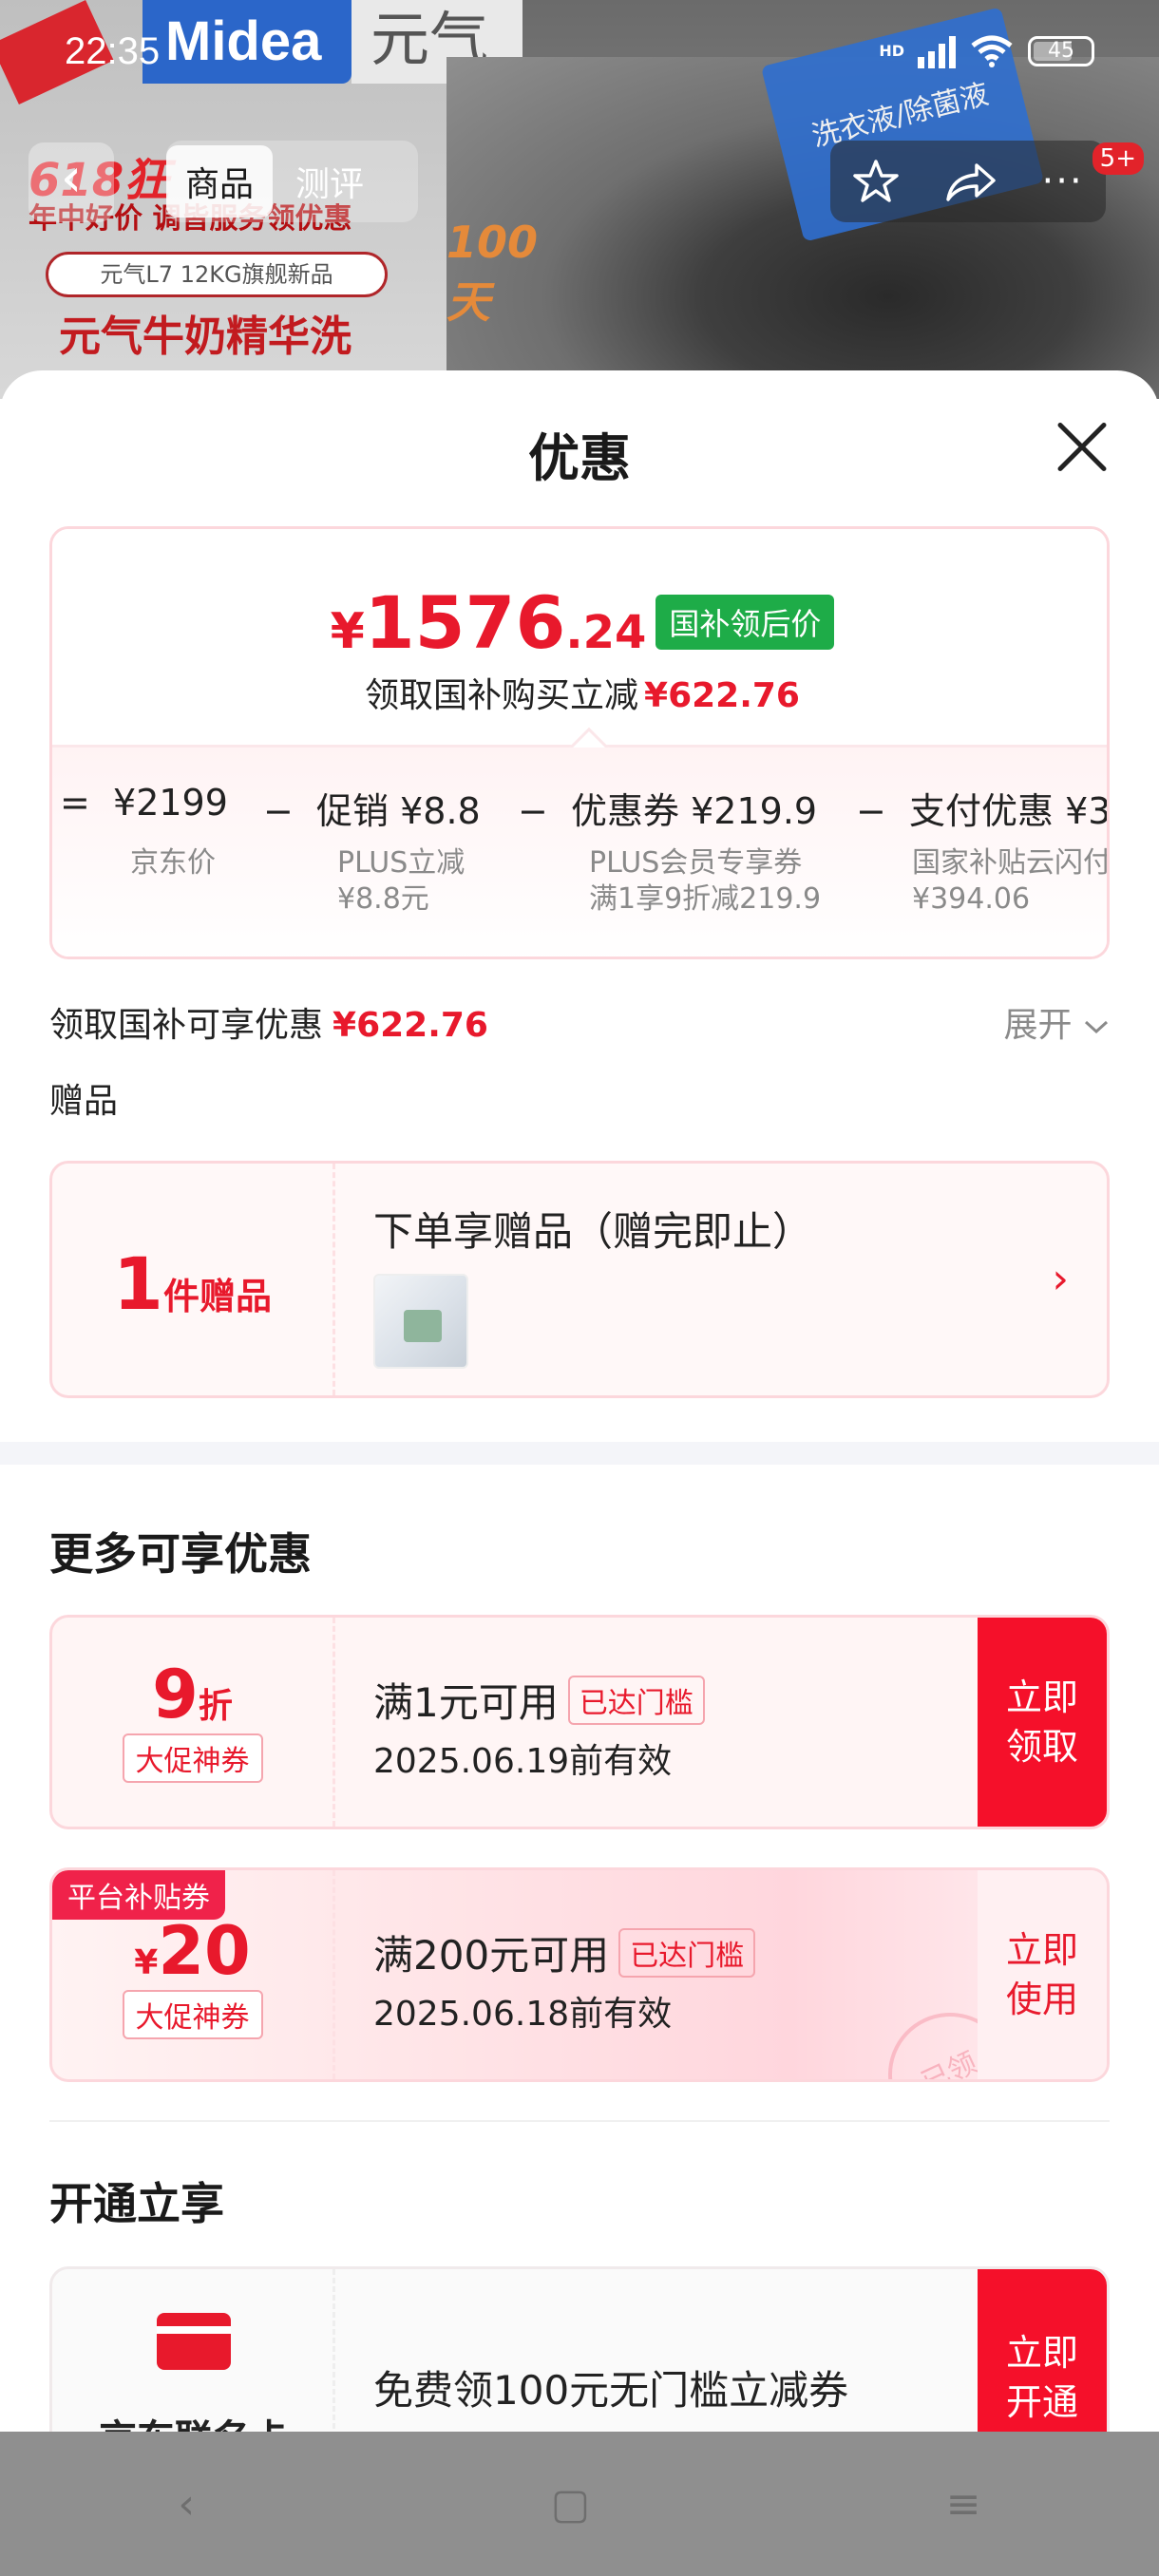 Image resolution: width=1159 pixels, height=2576 pixels. What do you see at coordinates (696, 863) in the screenshot?
I see `breakdown-sub: PLUS会员专享券` at bounding box center [696, 863].